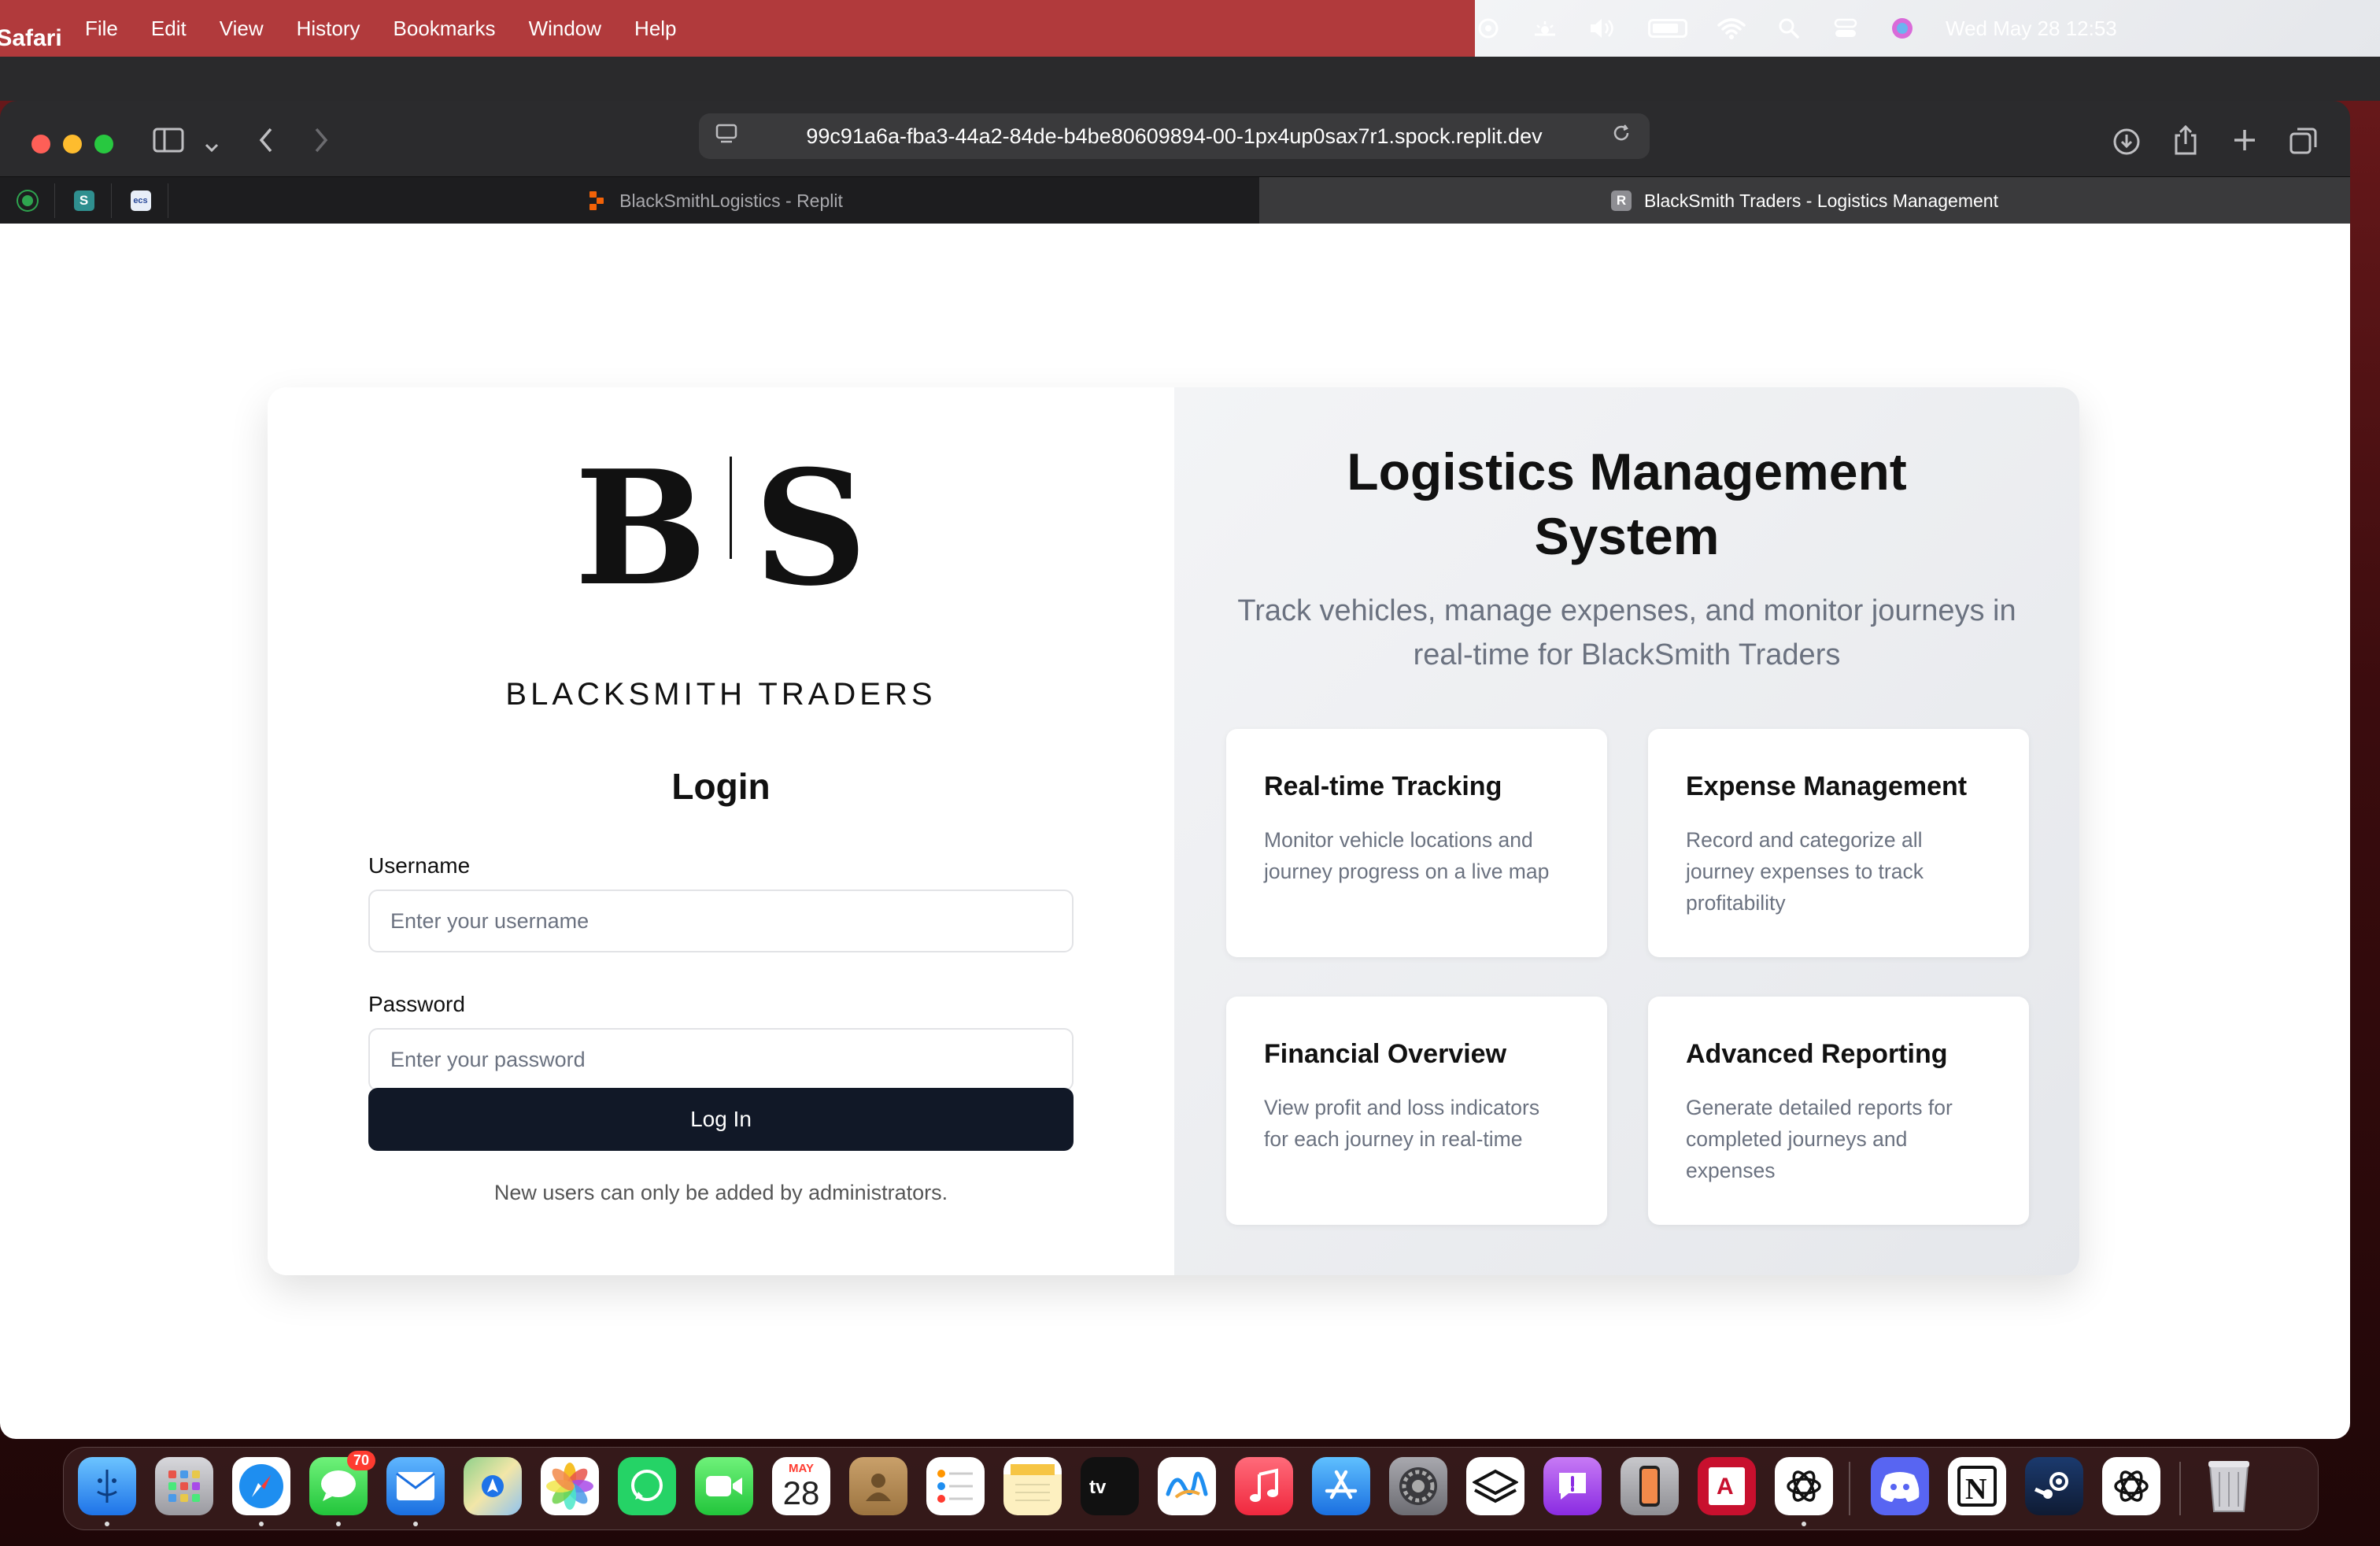 This screenshot has width=2380, height=1546. I want to click on chatgpt-running-indicator, so click(1804, 1524).